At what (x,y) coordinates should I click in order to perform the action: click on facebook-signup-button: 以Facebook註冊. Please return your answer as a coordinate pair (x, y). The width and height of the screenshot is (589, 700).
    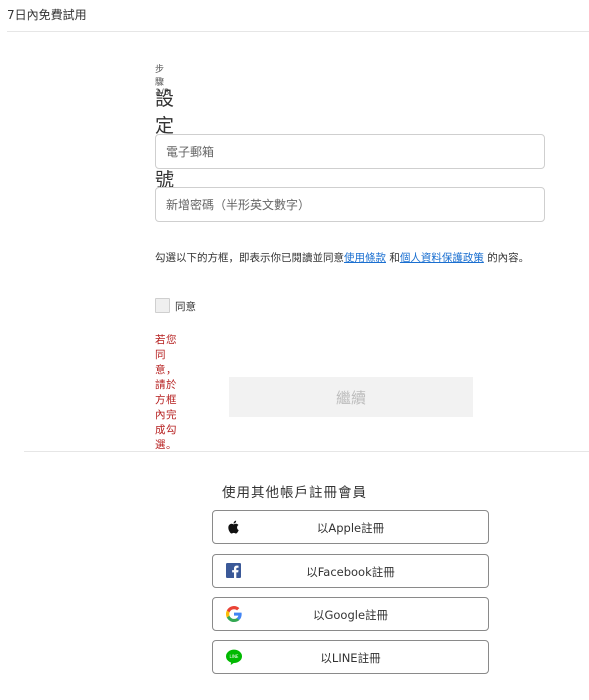
    Looking at the image, I should click on (350, 571).